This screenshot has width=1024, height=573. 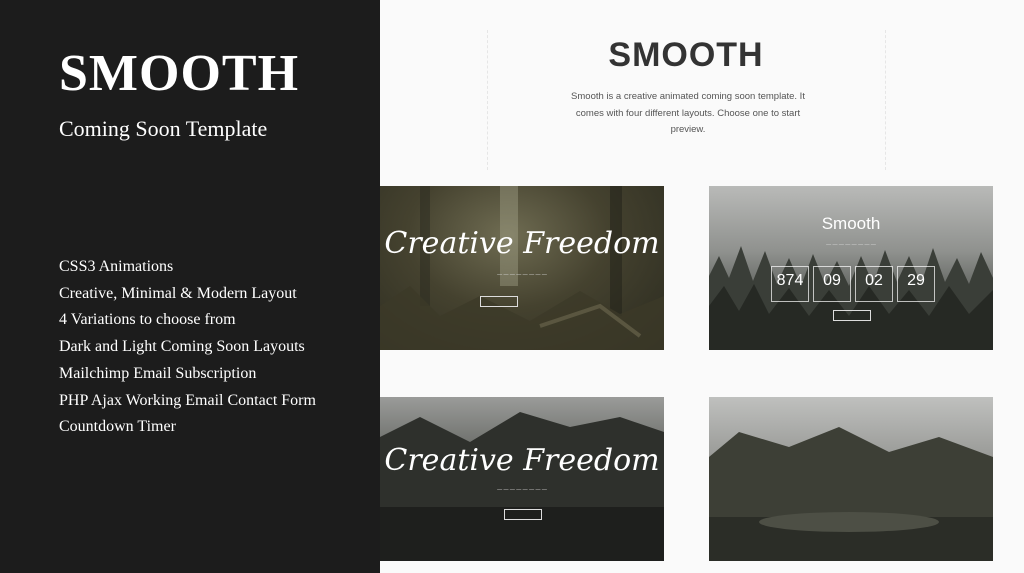 What do you see at coordinates (851, 223) in the screenshot?
I see `preview-heading: Smooth` at bounding box center [851, 223].